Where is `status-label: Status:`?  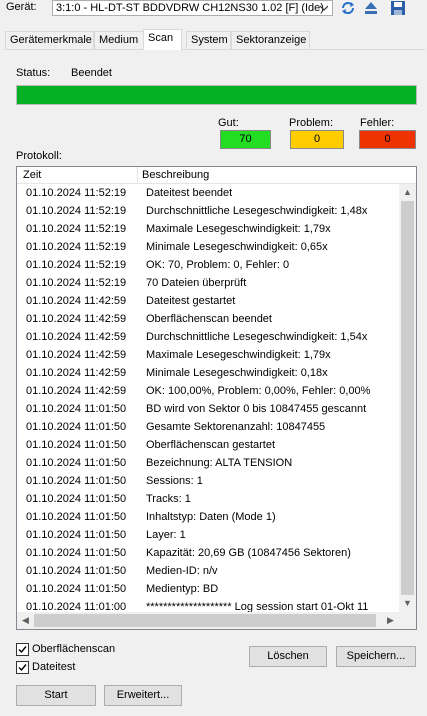 status-label: Status: is located at coordinates (33, 73).